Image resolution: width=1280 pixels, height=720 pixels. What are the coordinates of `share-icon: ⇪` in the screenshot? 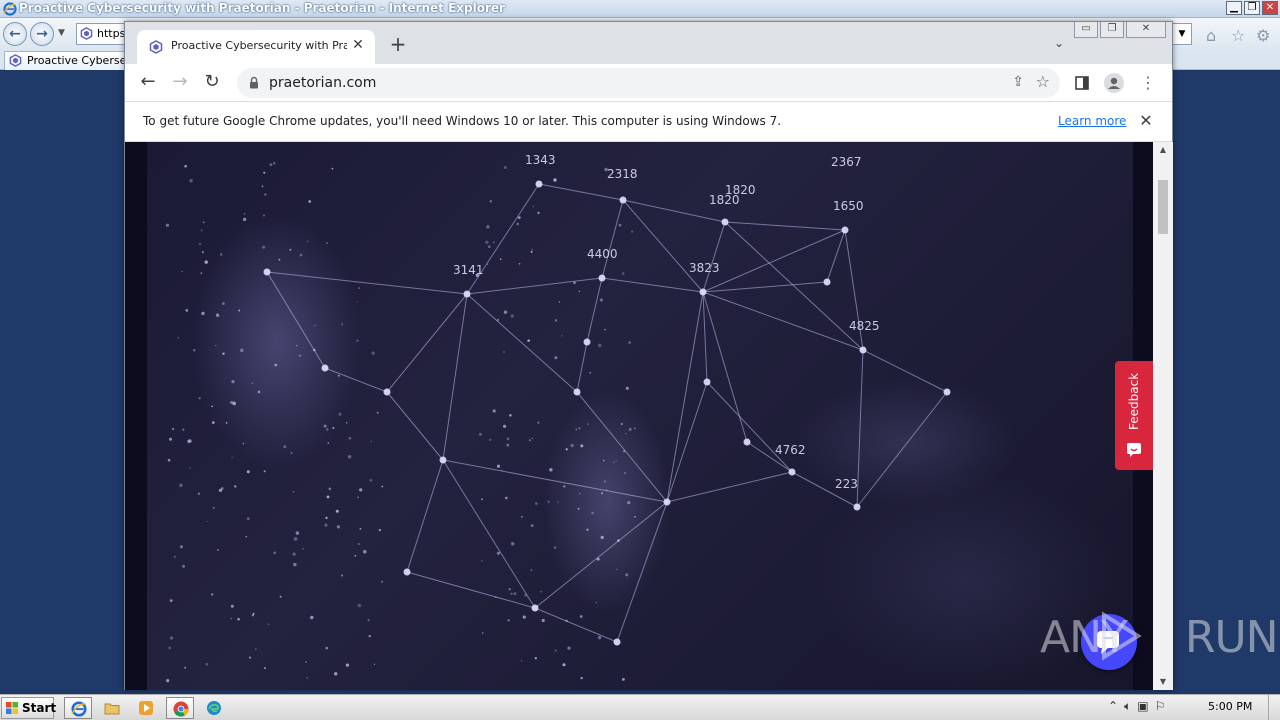 It's located at (1018, 82).